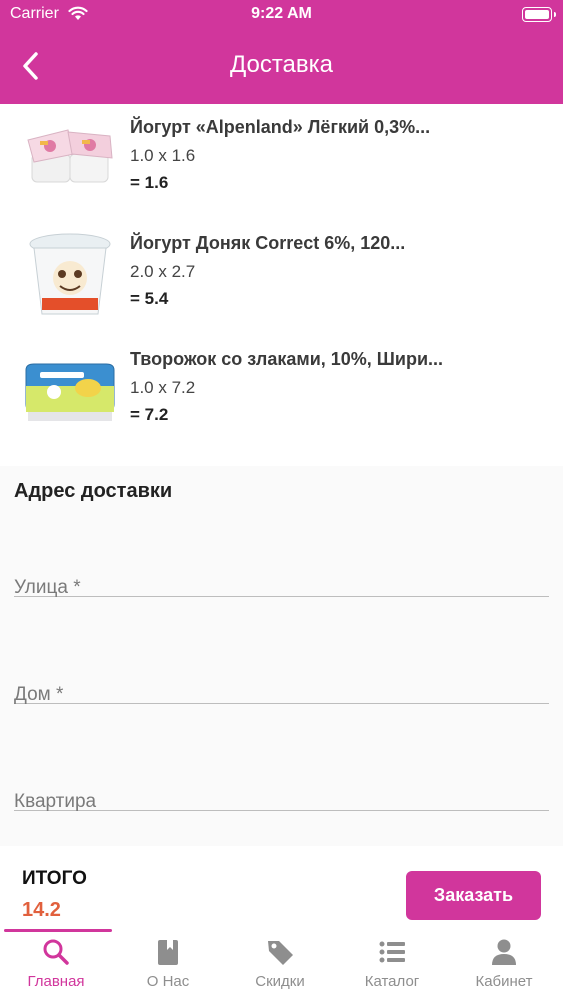  I want to click on tab-catalog: Каталог, so click(392, 964).